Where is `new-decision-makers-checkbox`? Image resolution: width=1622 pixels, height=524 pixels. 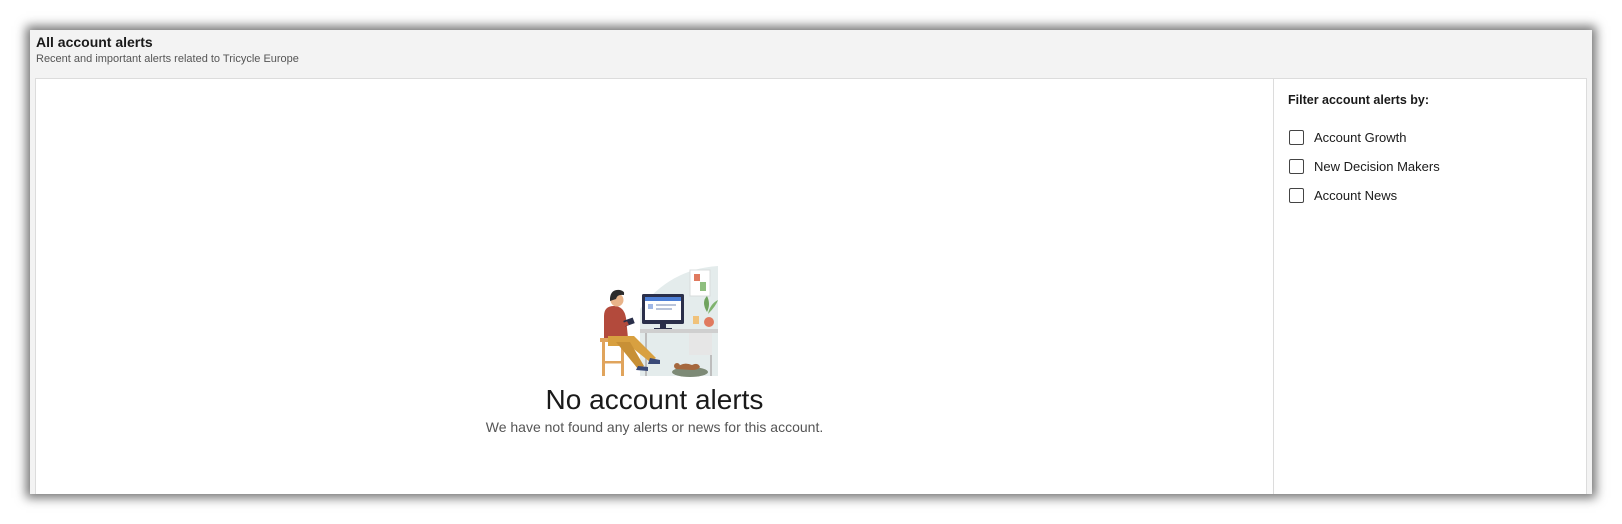
new-decision-makers-checkbox is located at coordinates (1296, 166).